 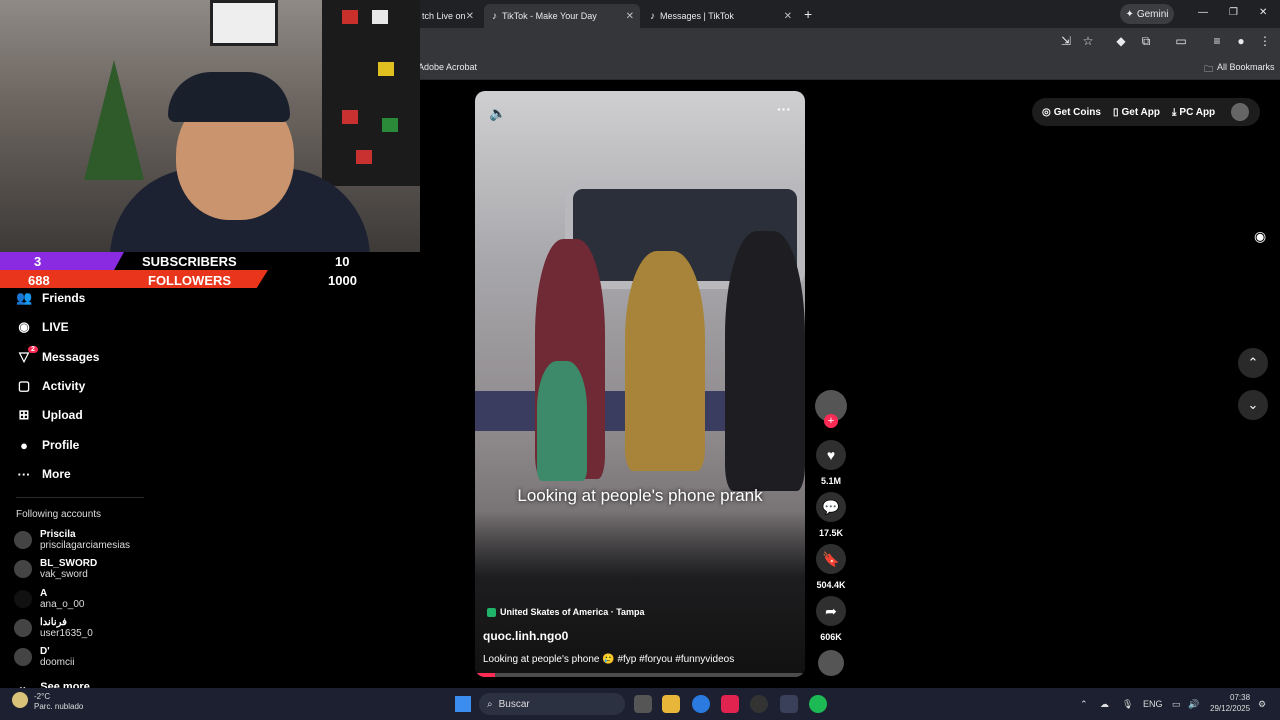 What do you see at coordinates (38, 261) in the screenshot?
I see `subscribers-count: 3` at bounding box center [38, 261].